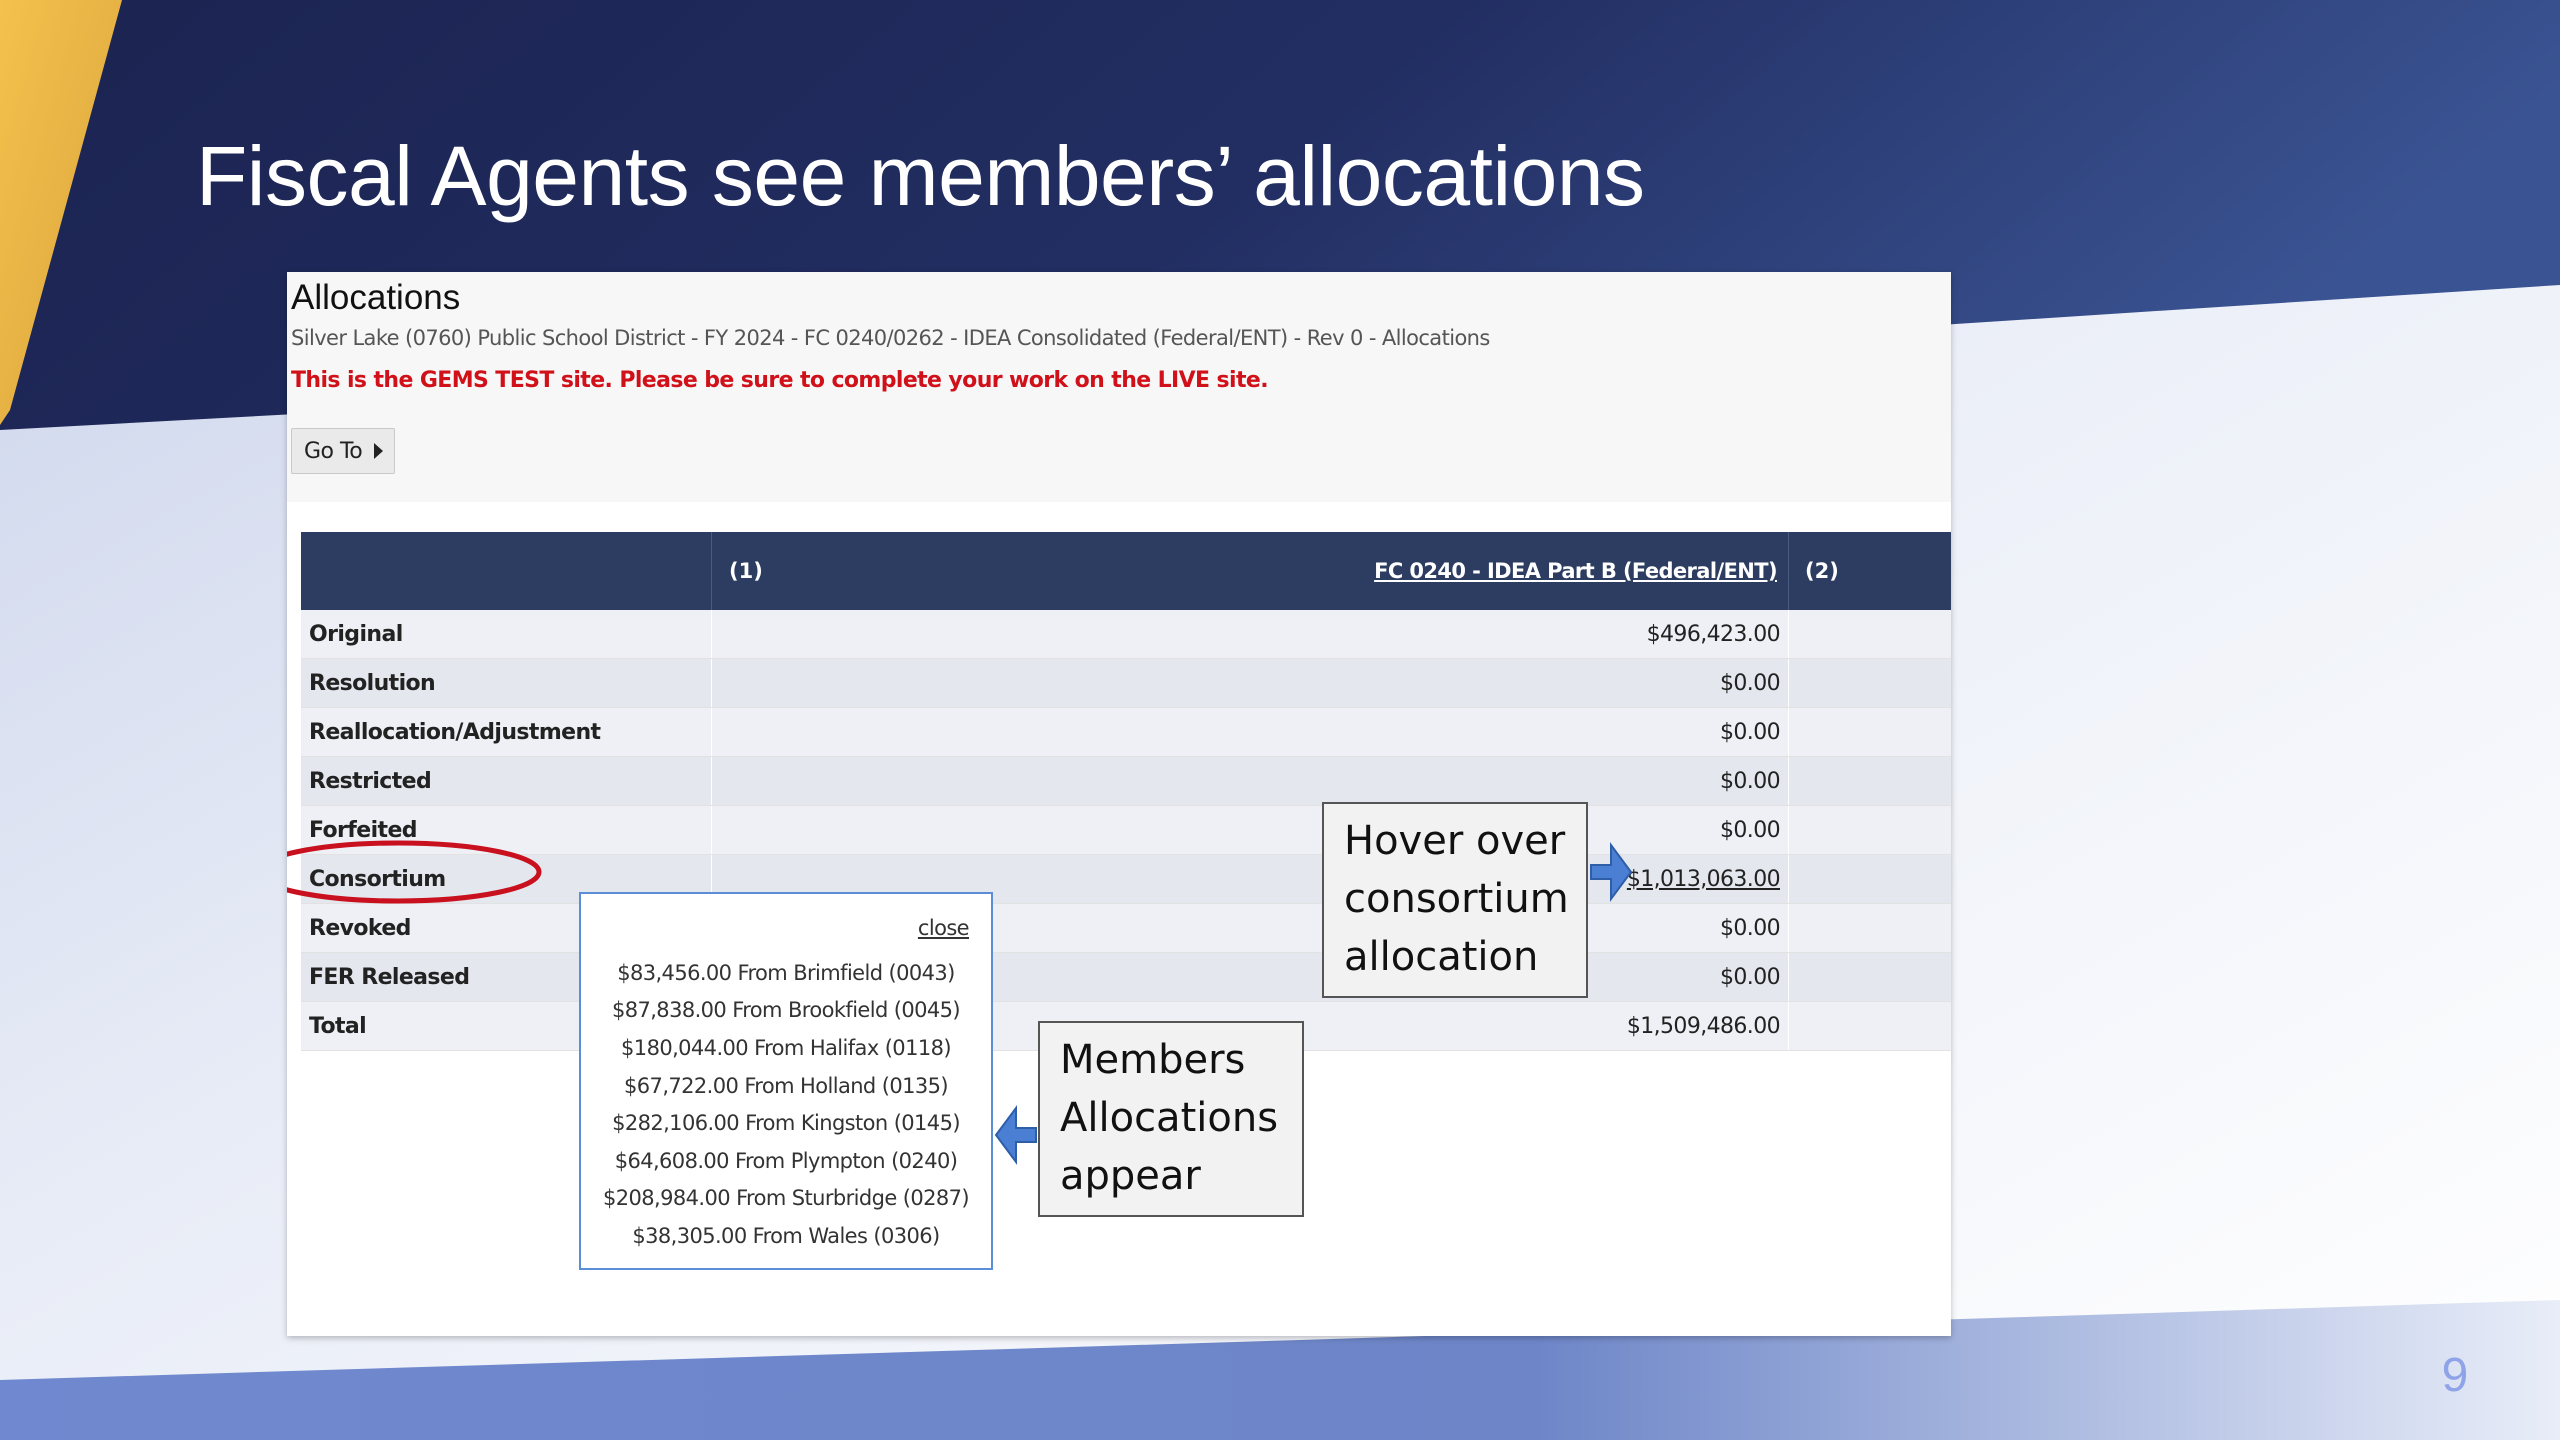 The width and height of the screenshot is (2560, 1440). What do you see at coordinates (1713, 634) in the screenshot?
I see `row-value: $496,423.00` at bounding box center [1713, 634].